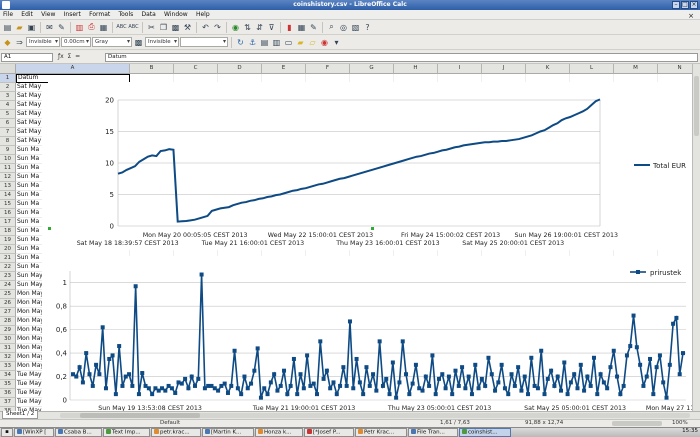 Image resolution: width=700 pixels, height=437 pixels. I want to click on cell-a19: Sun Ma, so click(29, 240).